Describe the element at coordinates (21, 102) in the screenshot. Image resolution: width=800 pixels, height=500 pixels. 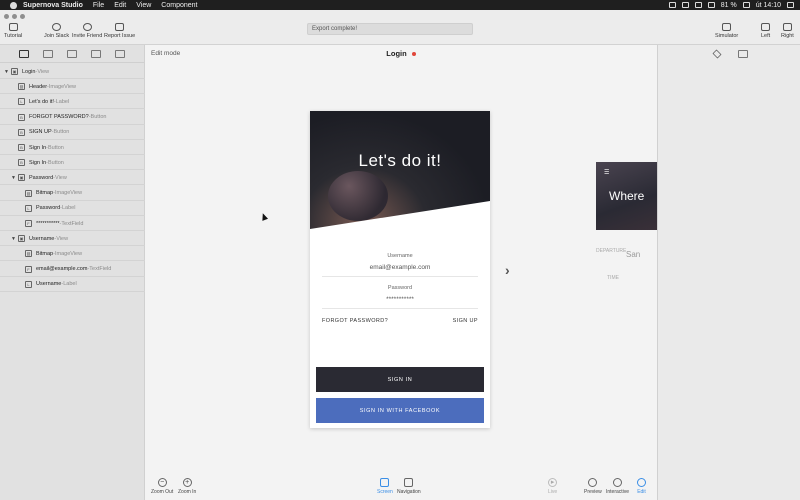
I see `layer-type-icon: L` at that location.